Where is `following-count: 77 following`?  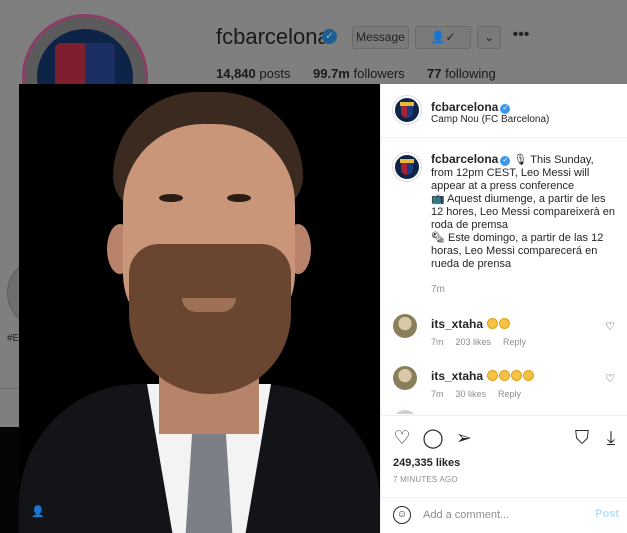
following-count: 77 following is located at coordinates (461, 73).